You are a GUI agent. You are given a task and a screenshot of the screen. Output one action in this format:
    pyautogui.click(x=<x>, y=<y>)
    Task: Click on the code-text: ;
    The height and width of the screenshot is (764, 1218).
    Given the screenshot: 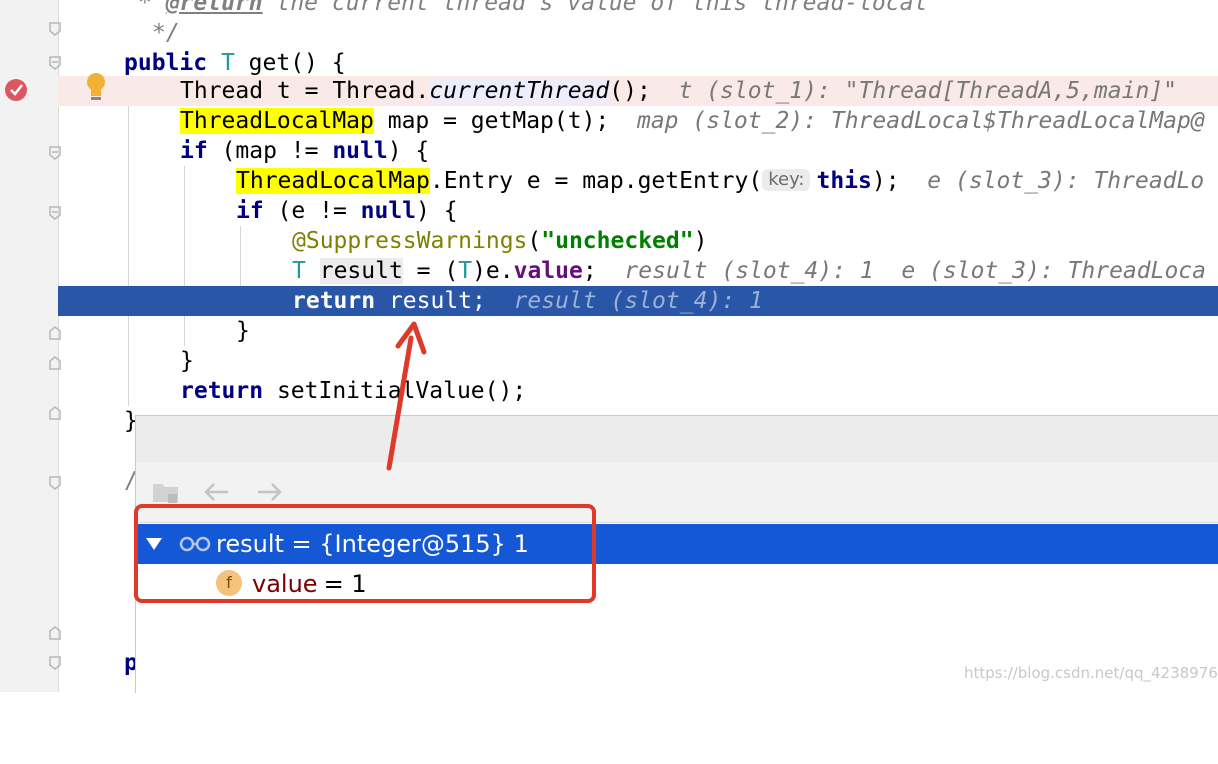 What is the action you would take?
    pyautogui.click(x=589, y=271)
    